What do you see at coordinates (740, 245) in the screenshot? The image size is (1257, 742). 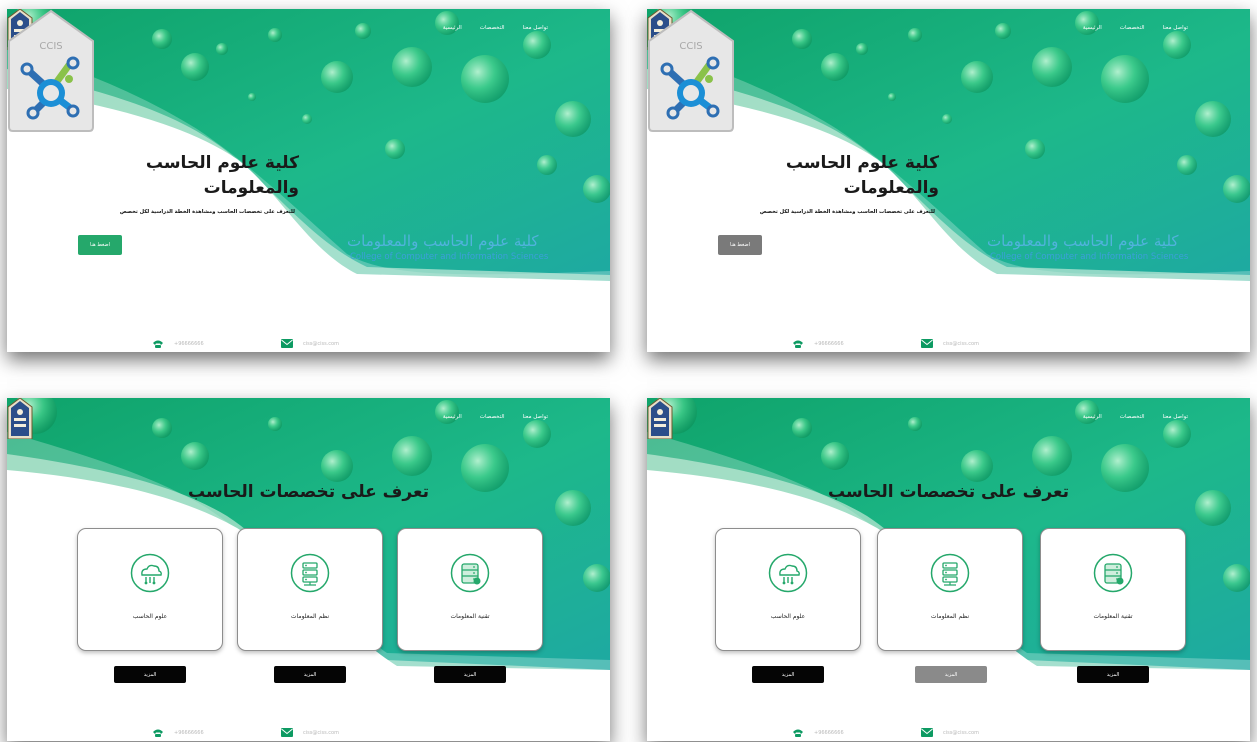 I see `click-here-button-hover: اضغط هنا` at bounding box center [740, 245].